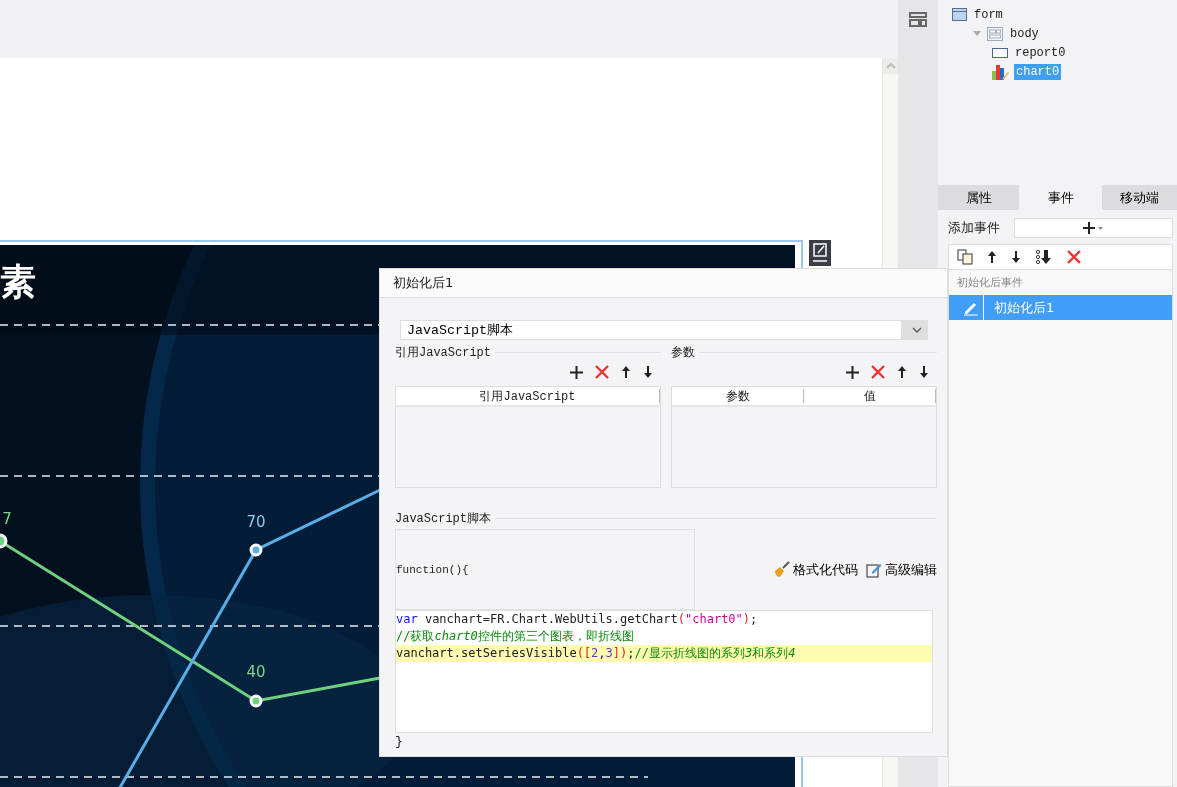 This screenshot has width=1177, height=787. I want to click on column-header: 参数, so click(738, 396).